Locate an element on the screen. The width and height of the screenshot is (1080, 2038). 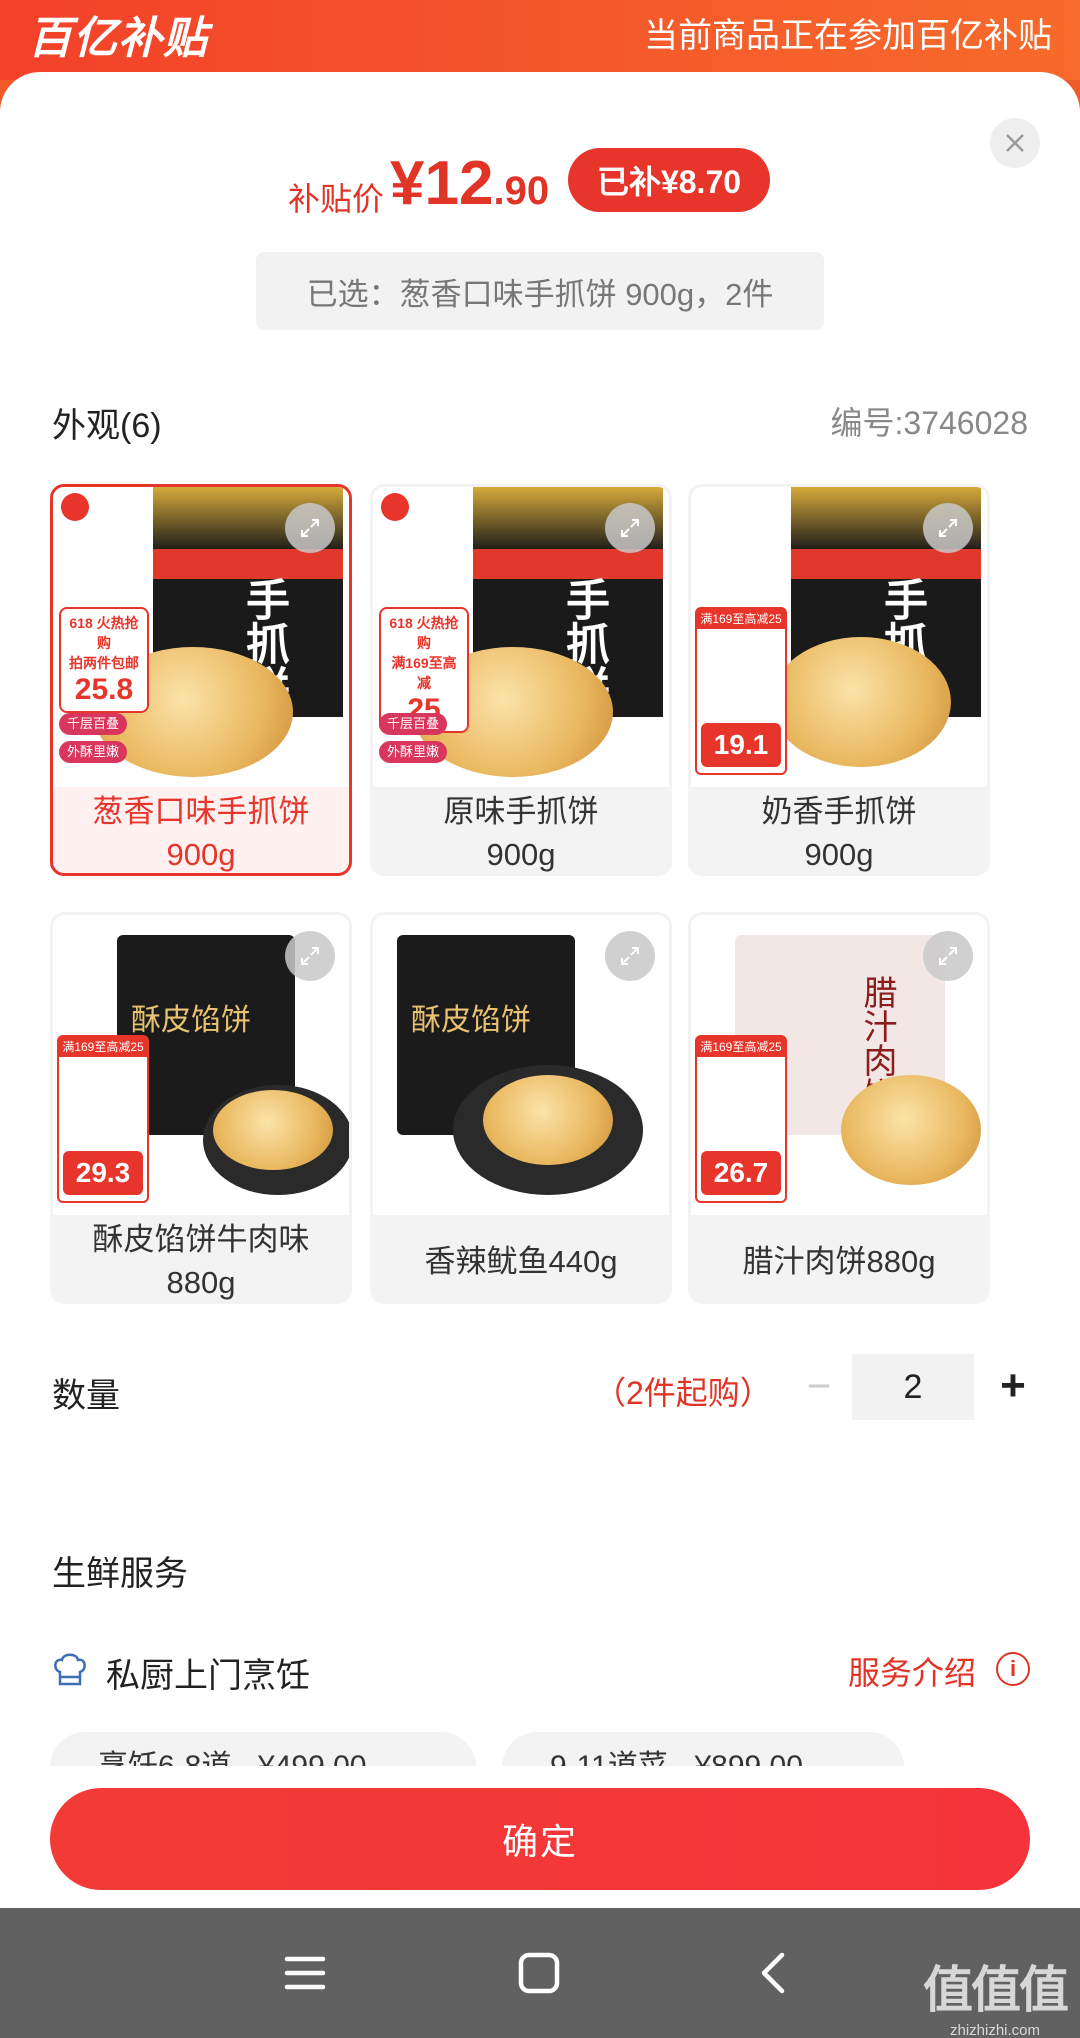
variant-label: 酥皮馅饼牛肉味 880g is located at coordinates (201, 1261).